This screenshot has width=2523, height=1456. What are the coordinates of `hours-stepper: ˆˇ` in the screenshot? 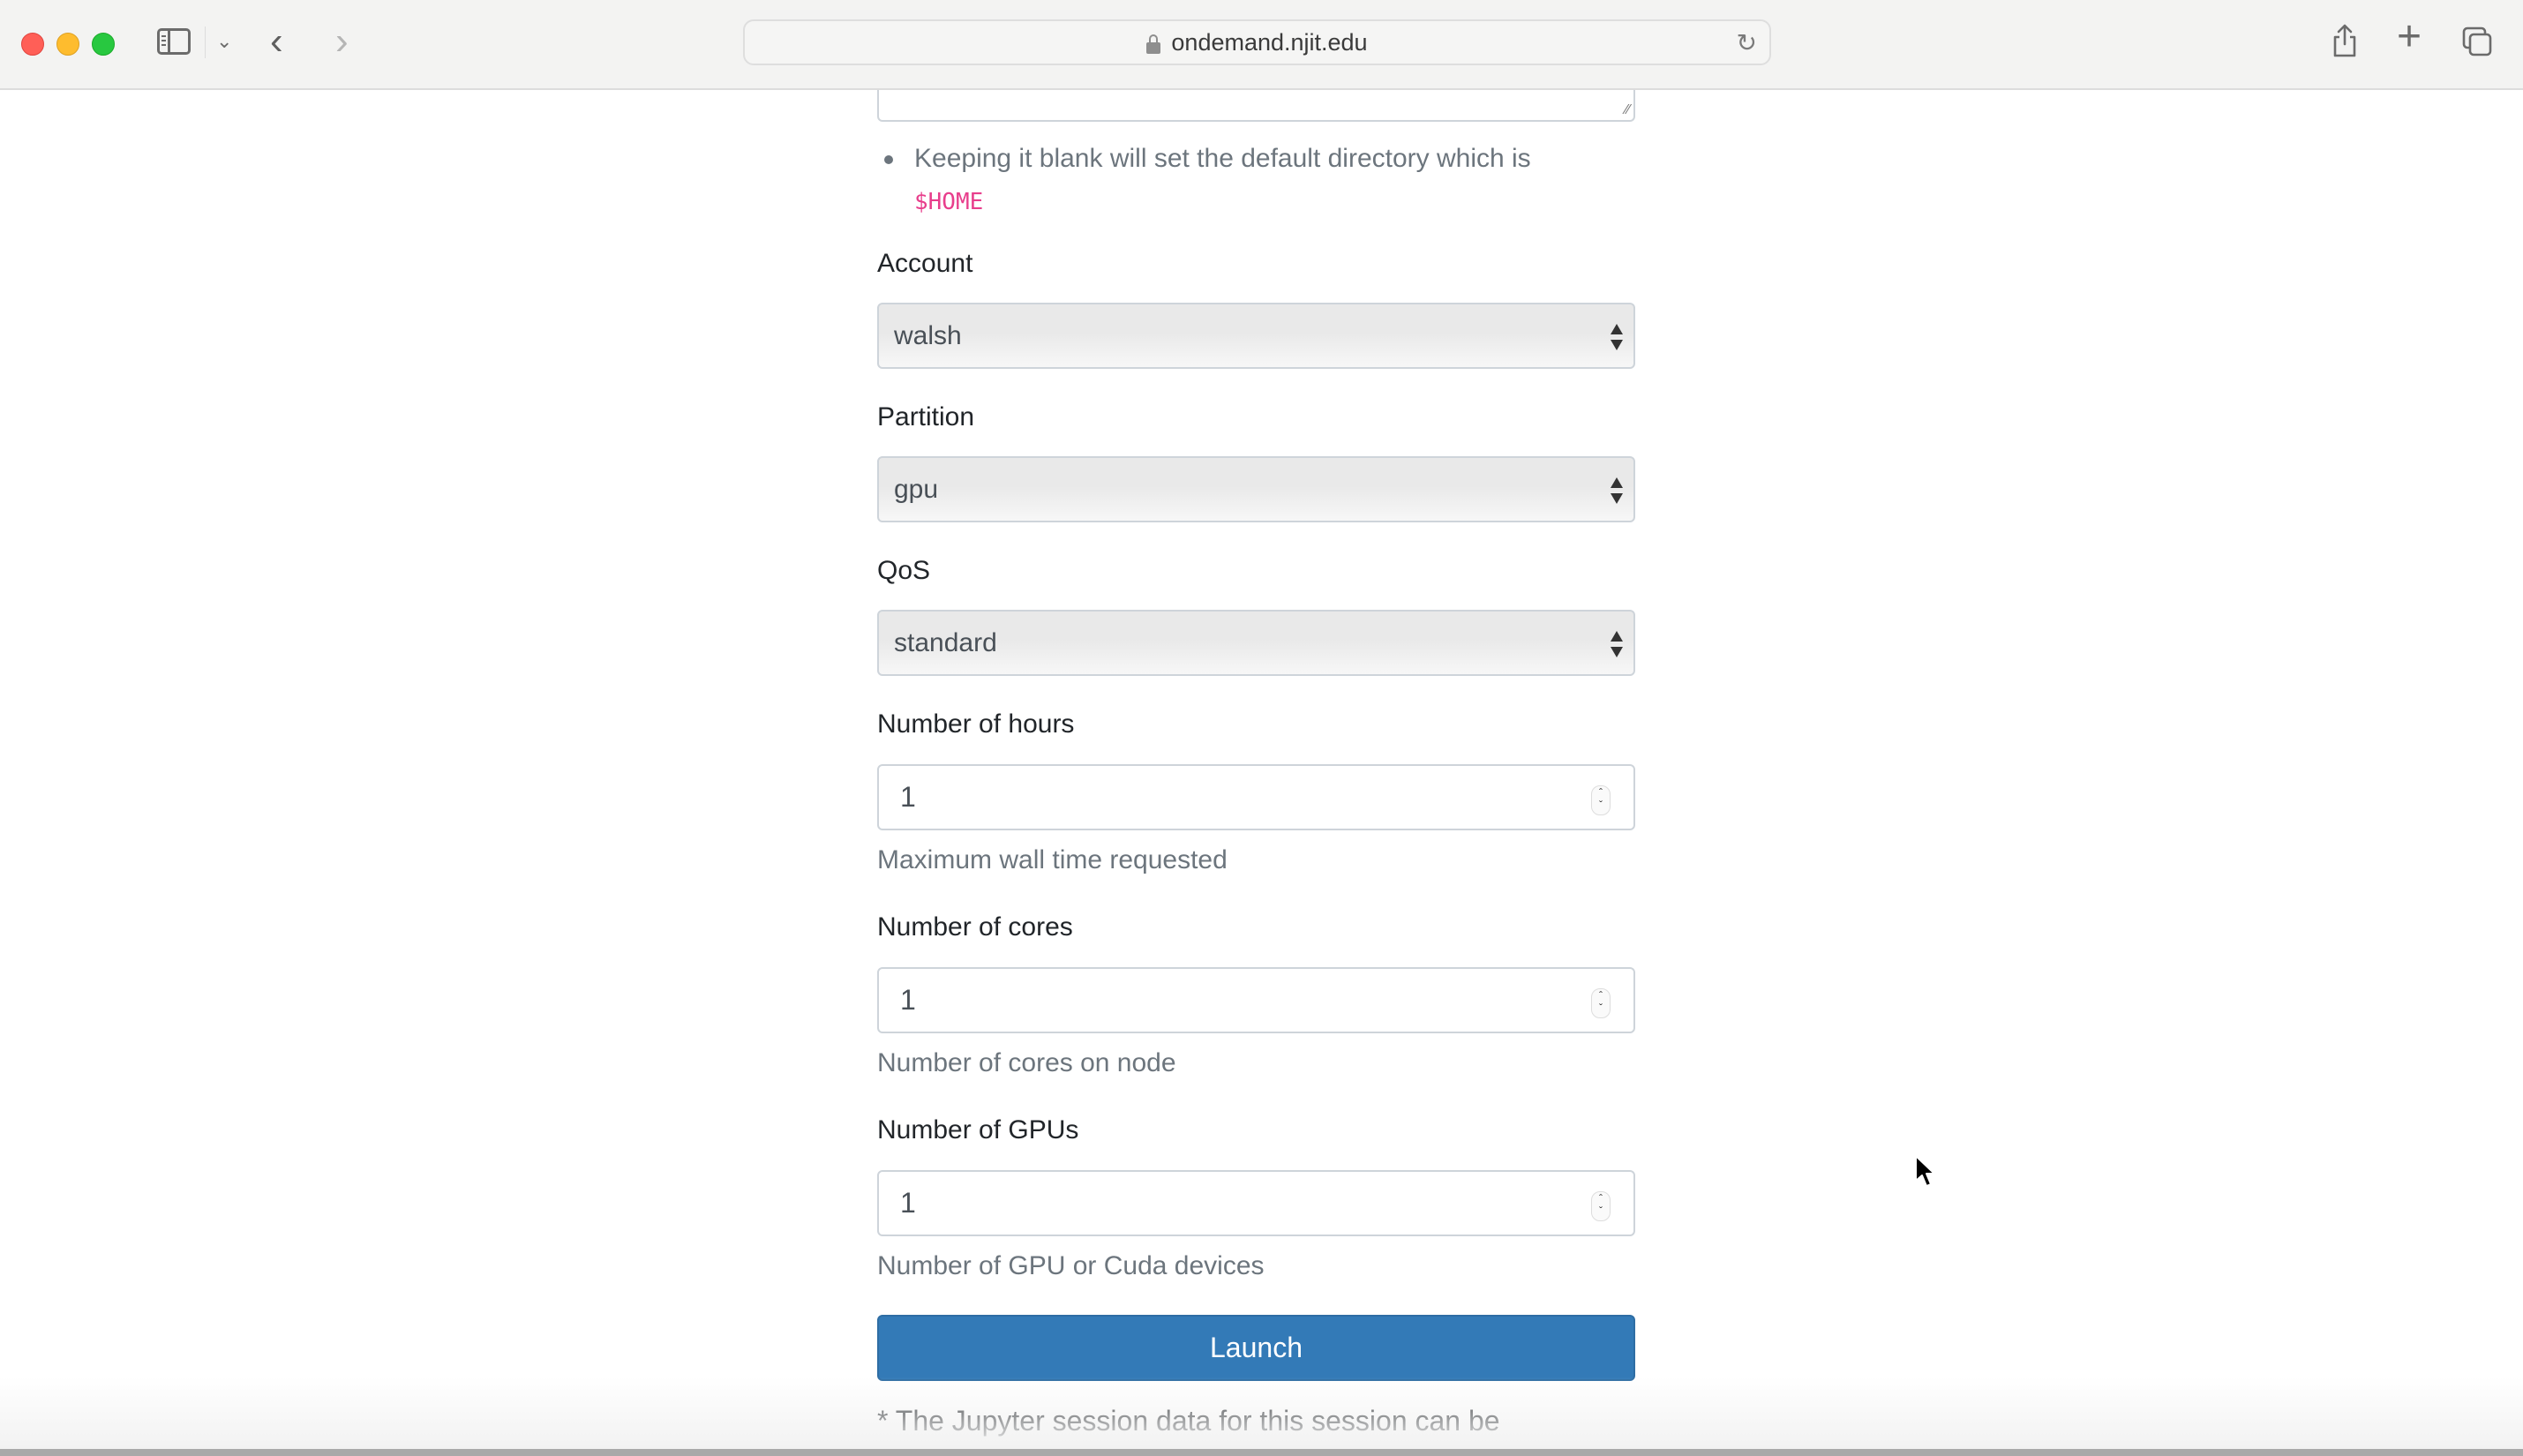 It's located at (1601, 800).